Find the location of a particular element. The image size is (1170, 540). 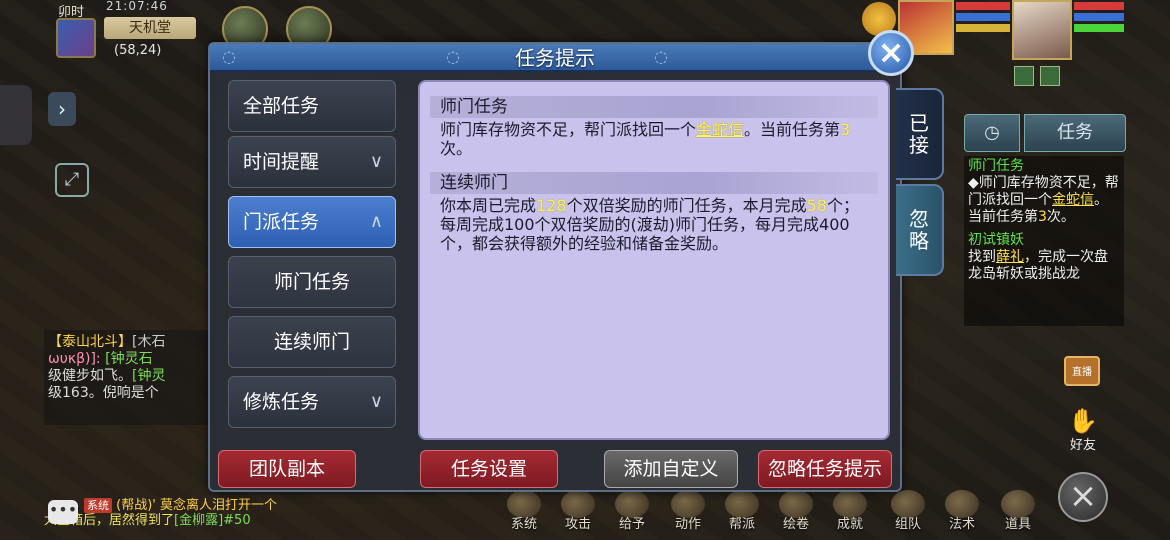

category-all-tasks: 全部任务 is located at coordinates (312, 106).